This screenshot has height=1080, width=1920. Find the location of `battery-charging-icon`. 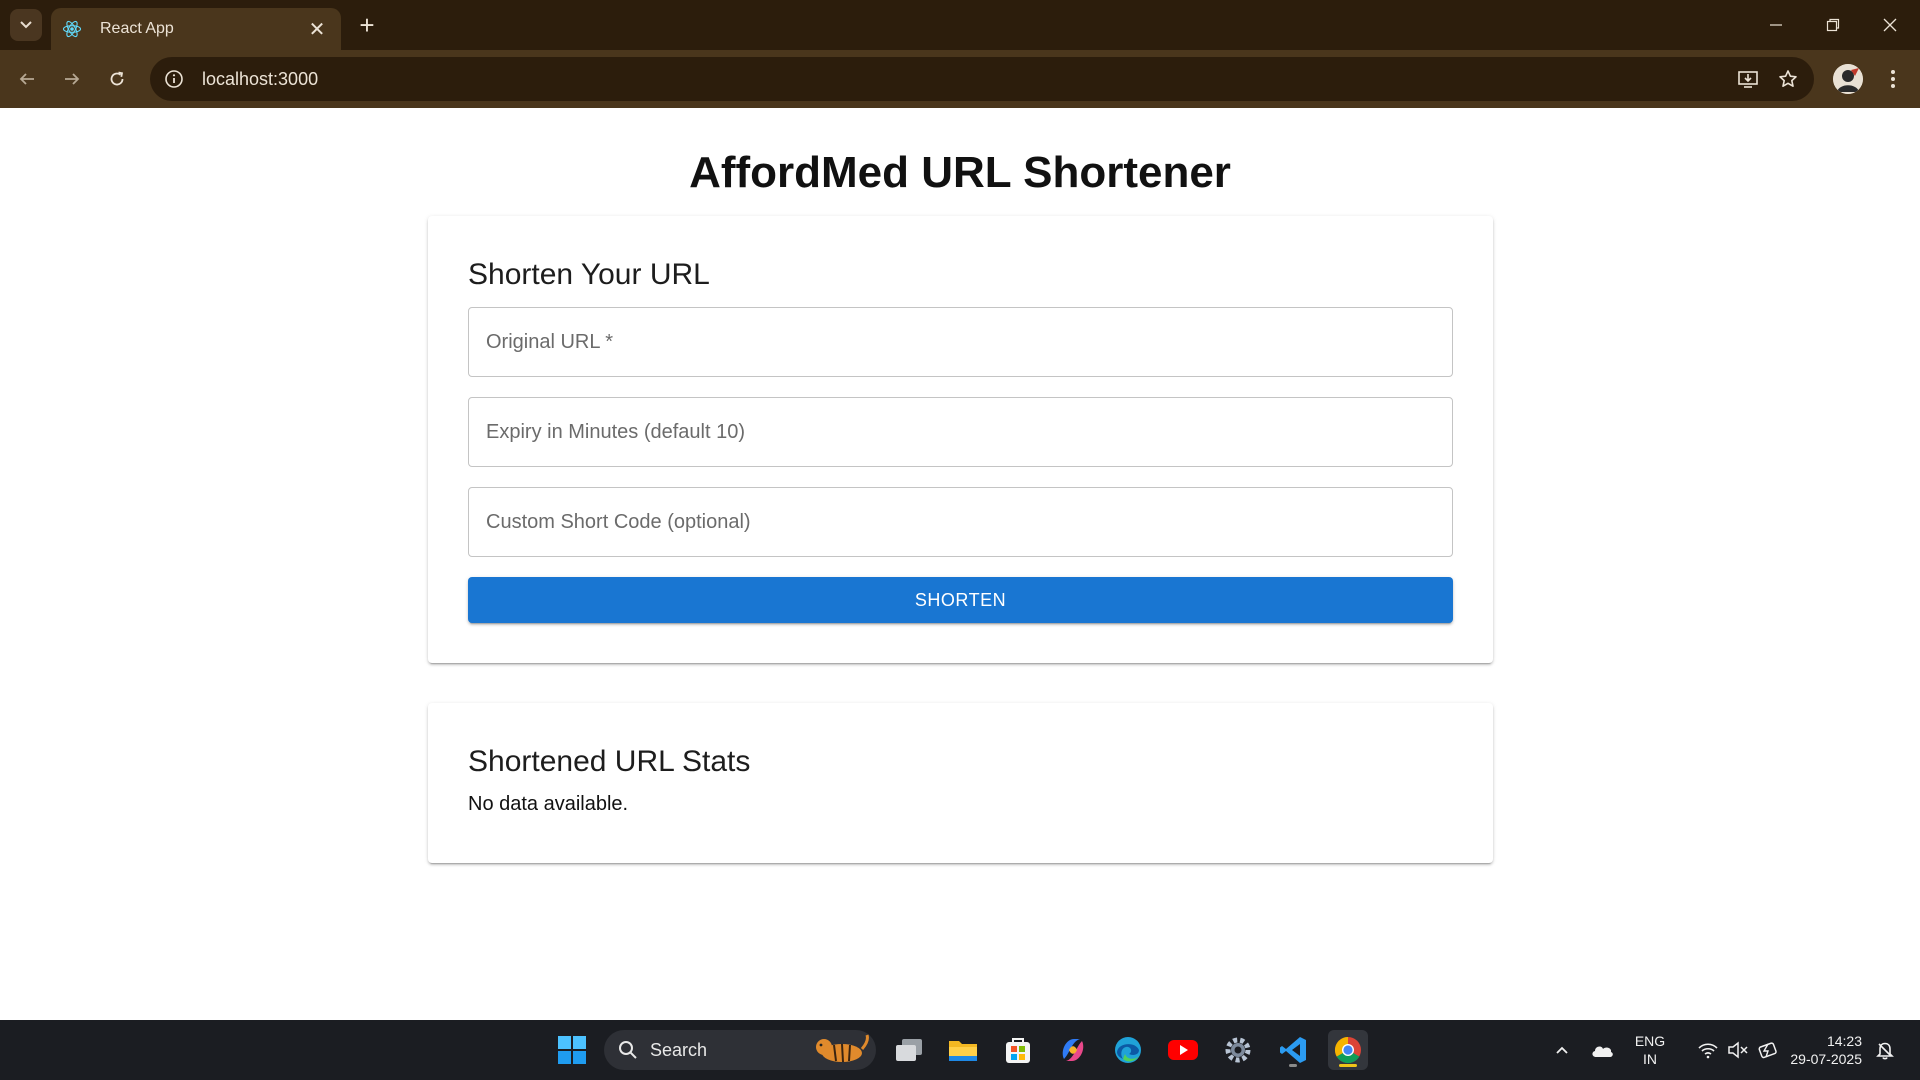

battery-charging-icon is located at coordinates (1767, 1050).